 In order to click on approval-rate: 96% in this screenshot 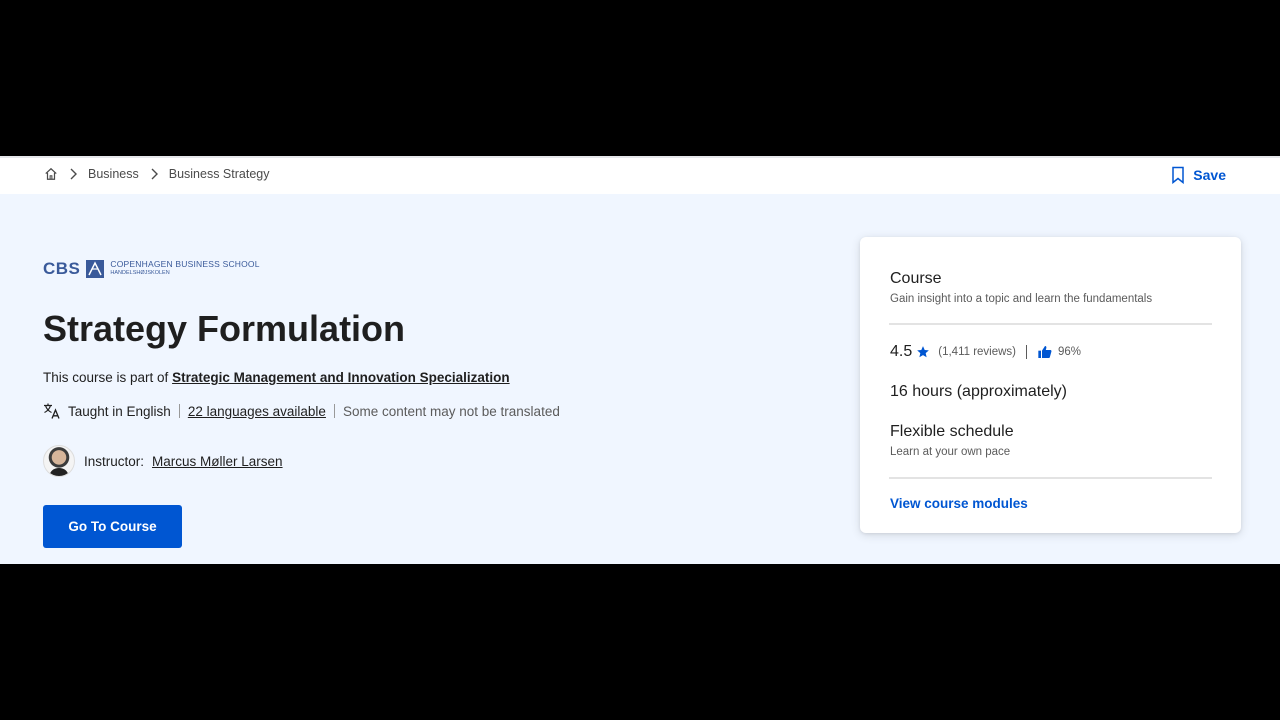, I will do `click(1070, 352)`.